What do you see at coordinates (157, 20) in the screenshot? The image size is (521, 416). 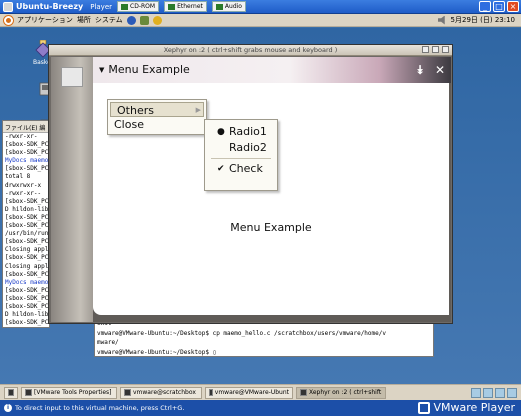 I see `help-icon` at bounding box center [157, 20].